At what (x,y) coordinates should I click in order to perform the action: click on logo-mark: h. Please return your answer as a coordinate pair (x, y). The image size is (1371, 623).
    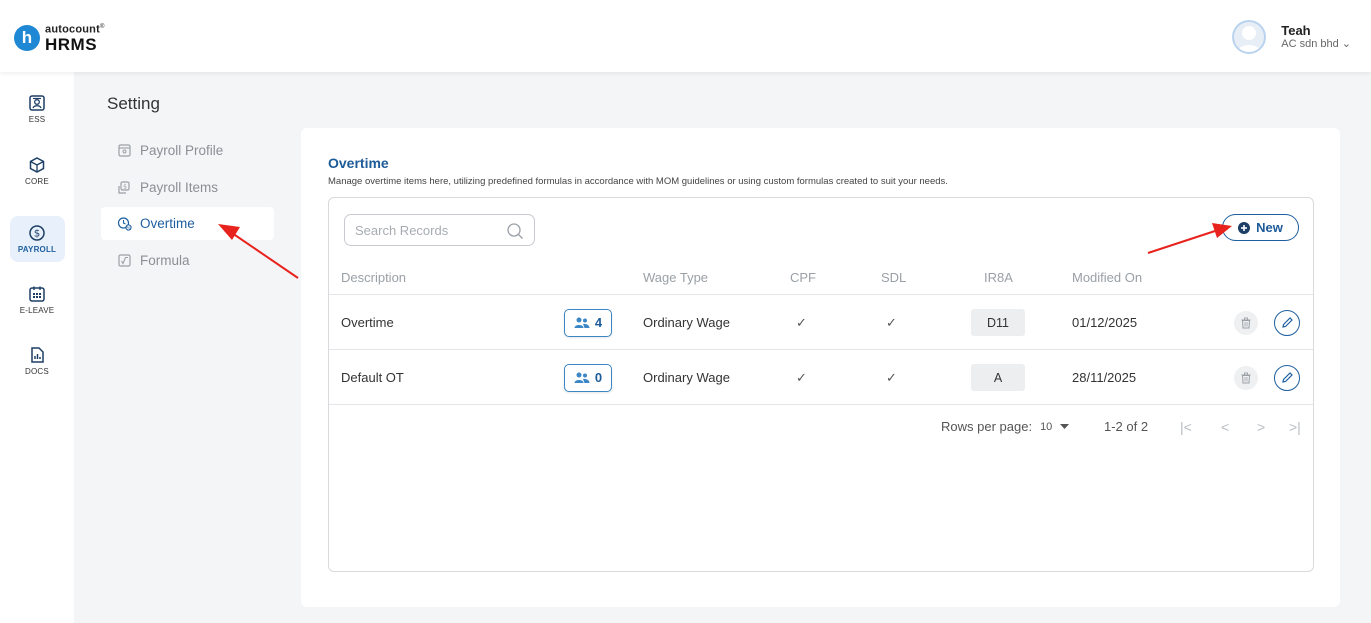
    Looking at the image, I should click on (27, 38).